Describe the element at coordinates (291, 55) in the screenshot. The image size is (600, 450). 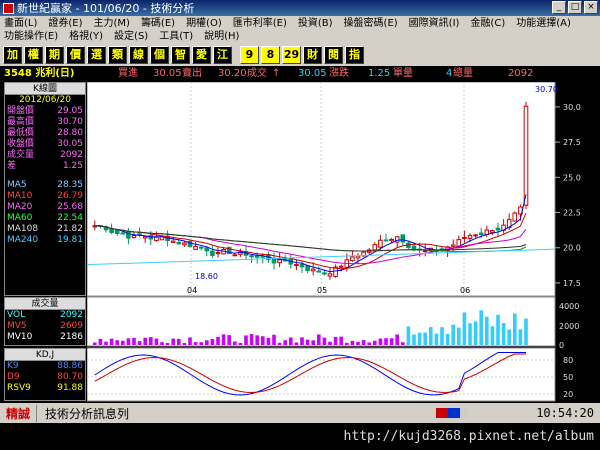
I see `toolbar-button: 29` at that location.